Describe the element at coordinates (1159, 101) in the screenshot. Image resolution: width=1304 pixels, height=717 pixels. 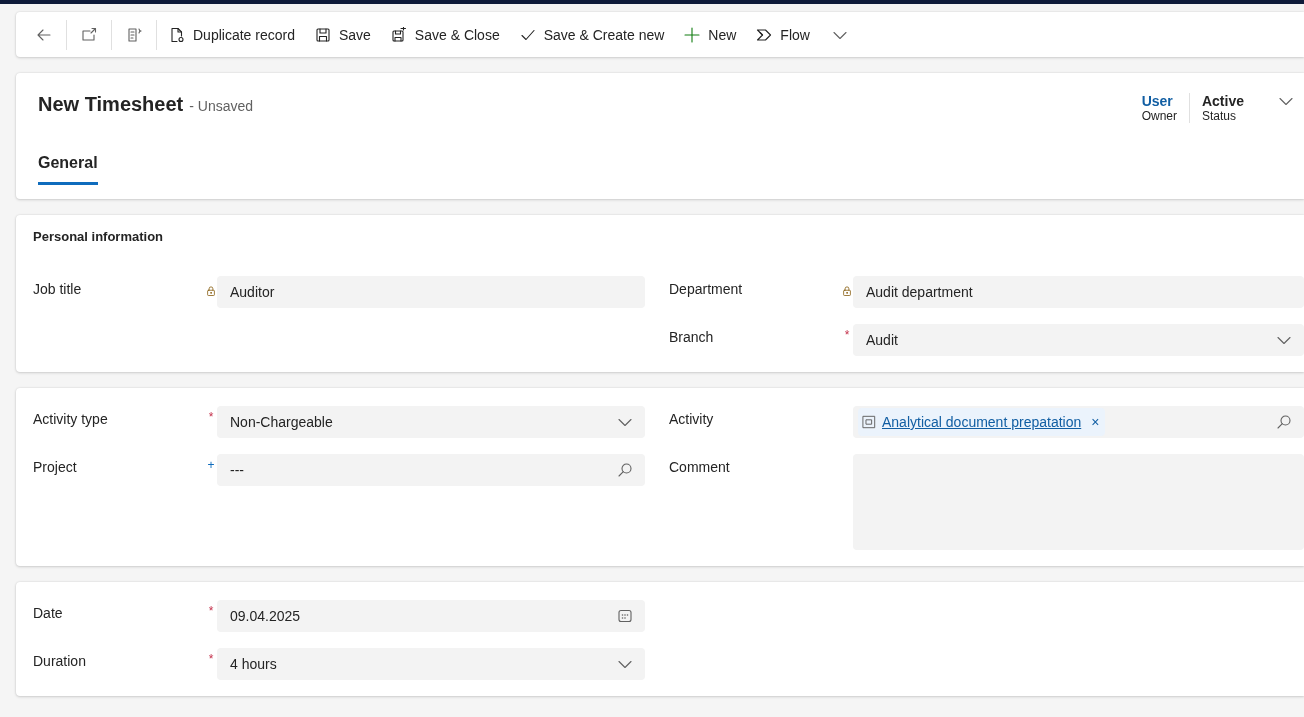
I see `header-value: User` at that location.